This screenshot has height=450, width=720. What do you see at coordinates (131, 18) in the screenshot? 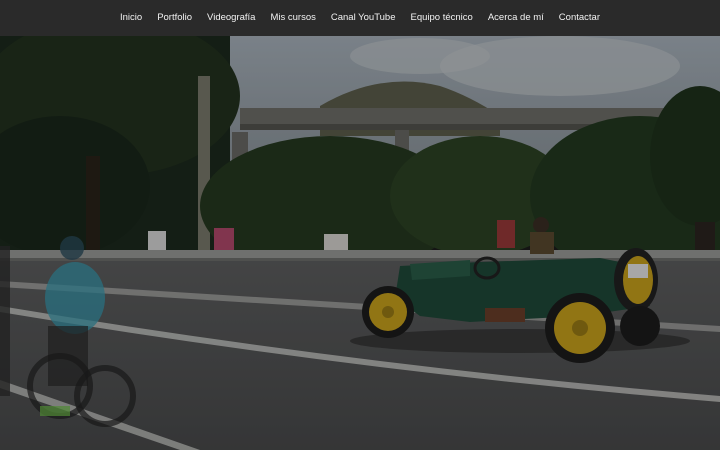
I see `nav-item-inicio: Inicio` at bounding box center [131, 18].